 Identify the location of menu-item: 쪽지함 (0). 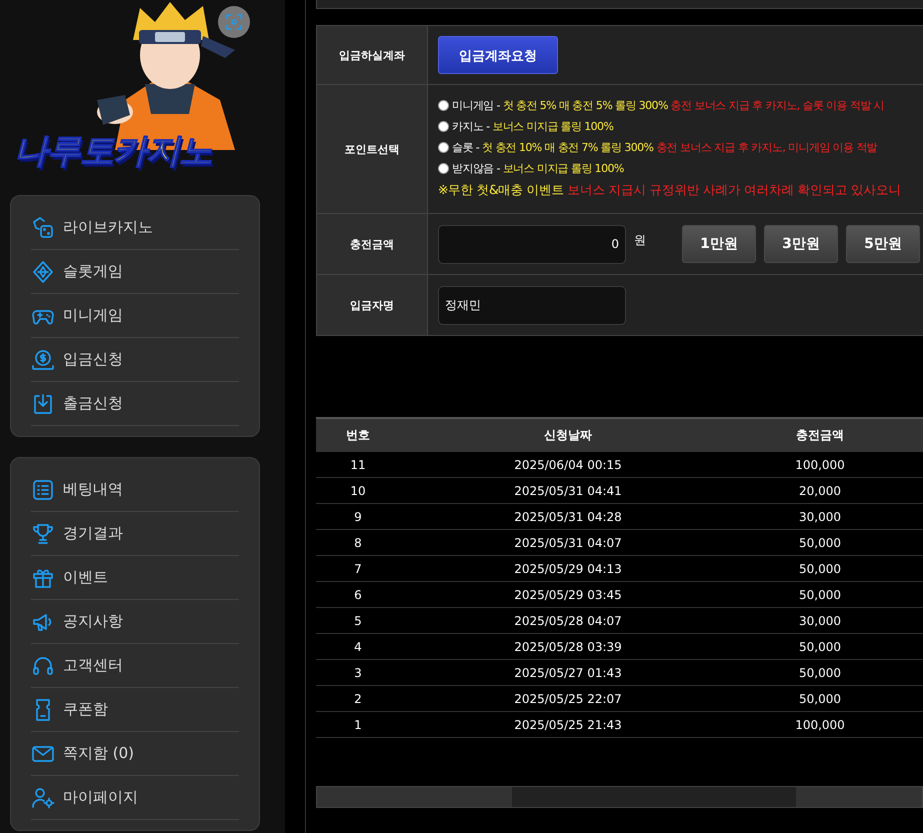
(98, 753).